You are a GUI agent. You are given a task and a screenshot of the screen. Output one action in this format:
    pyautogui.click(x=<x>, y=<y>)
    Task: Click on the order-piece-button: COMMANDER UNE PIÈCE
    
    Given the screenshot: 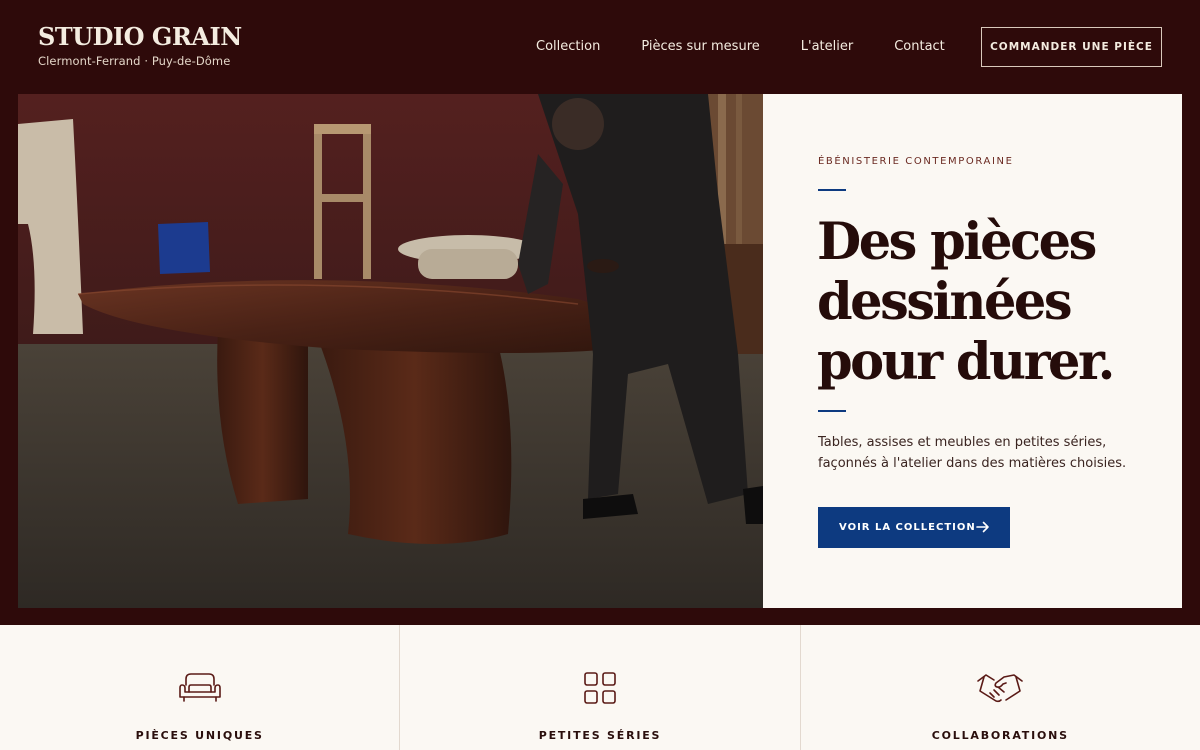 What is the action you would take?
    pyautogui.click(x=1071, y=47)
    